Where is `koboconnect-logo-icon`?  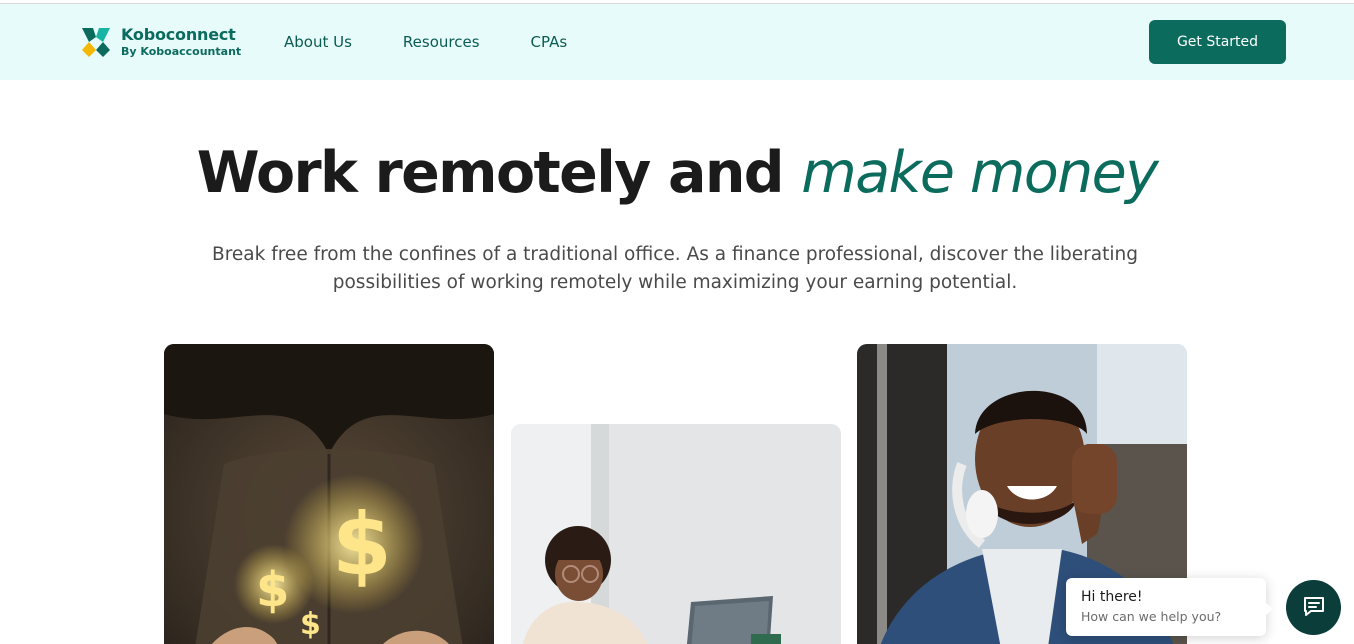
koboconnect-logo-icon is located at coordinates (96, 42).